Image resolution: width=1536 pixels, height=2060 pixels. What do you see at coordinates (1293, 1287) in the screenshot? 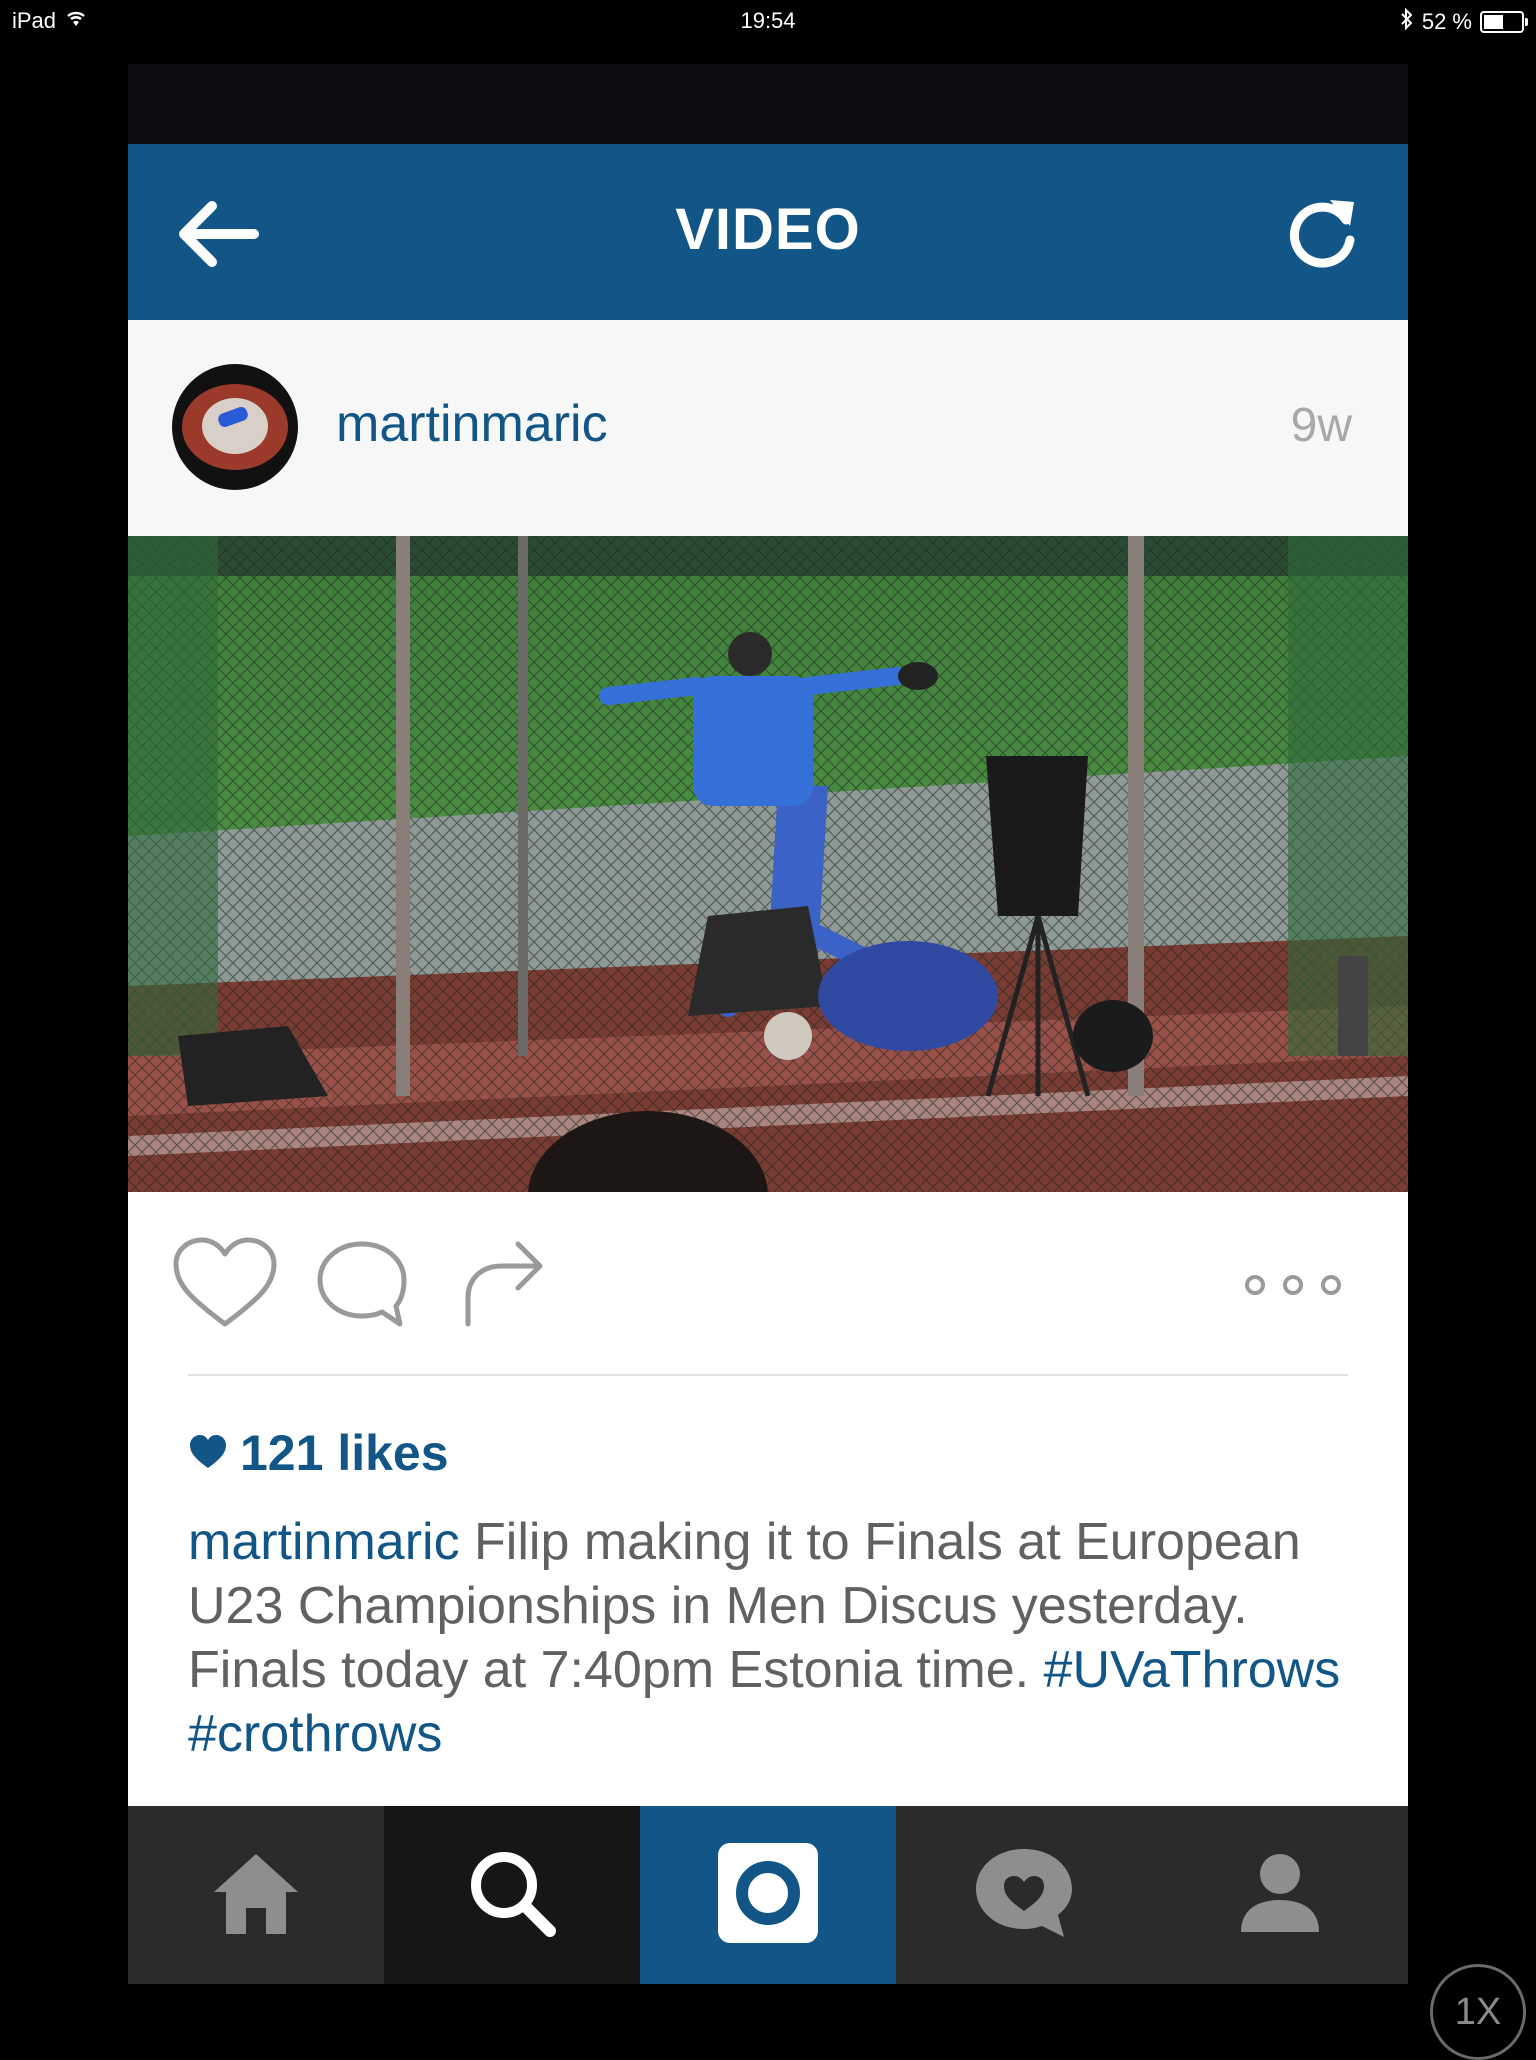
I see `more-icon` at bounding box center [1293, 1287].